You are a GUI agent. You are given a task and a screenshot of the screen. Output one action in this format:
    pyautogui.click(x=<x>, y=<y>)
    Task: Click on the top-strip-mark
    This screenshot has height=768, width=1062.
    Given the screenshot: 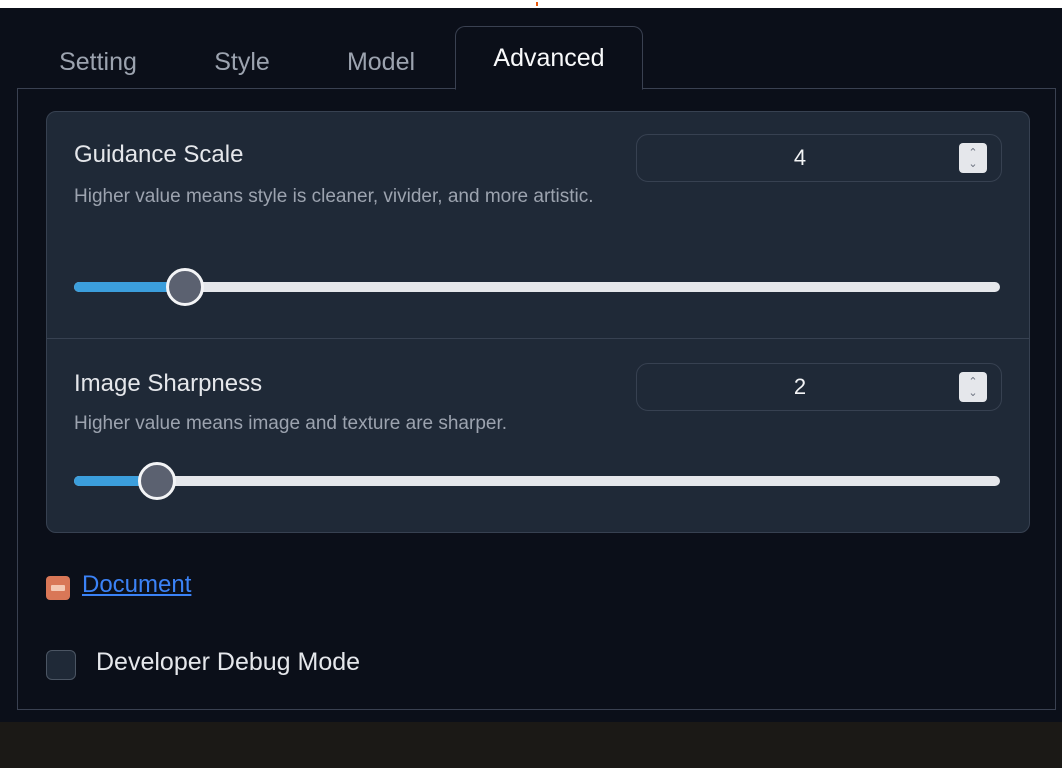 What is the action you would take?
    pyautogui.click(x=537, y=4)
    